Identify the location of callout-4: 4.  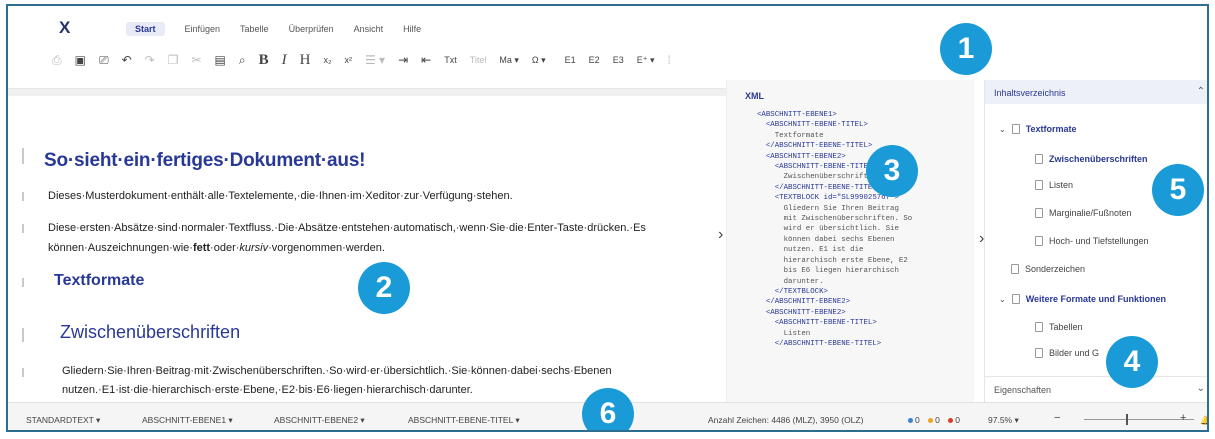
(1132, 362).